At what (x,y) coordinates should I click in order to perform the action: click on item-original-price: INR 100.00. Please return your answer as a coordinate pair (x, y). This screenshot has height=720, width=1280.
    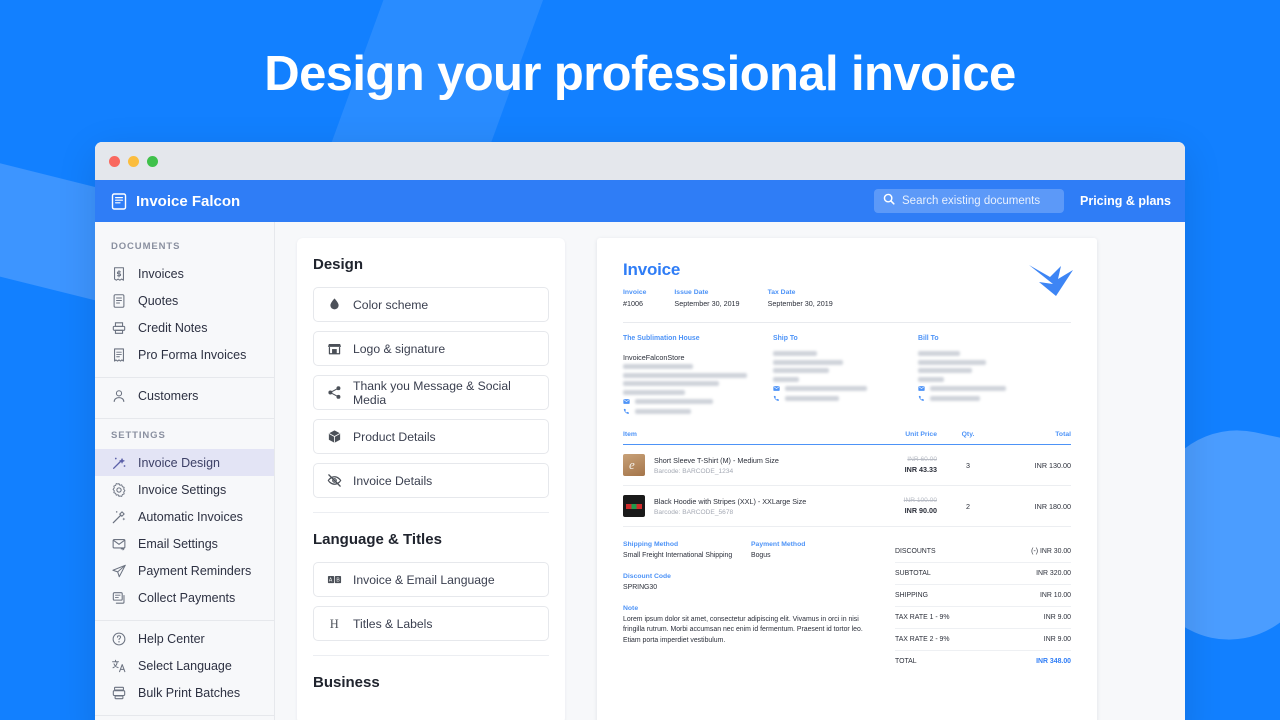
    Looking at the image, I should click on (920, 501).